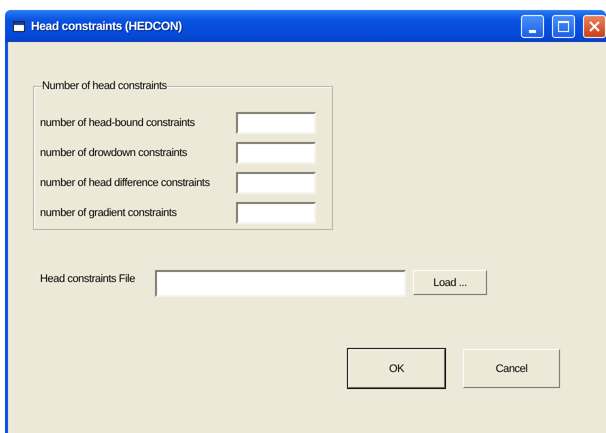 This screenshot has height=433, width=606. What do you see at coordinates (107, 26) in the screenshot?
I see `window-title: Head constraints (HEDCON)` at bounding box center [107, 26].